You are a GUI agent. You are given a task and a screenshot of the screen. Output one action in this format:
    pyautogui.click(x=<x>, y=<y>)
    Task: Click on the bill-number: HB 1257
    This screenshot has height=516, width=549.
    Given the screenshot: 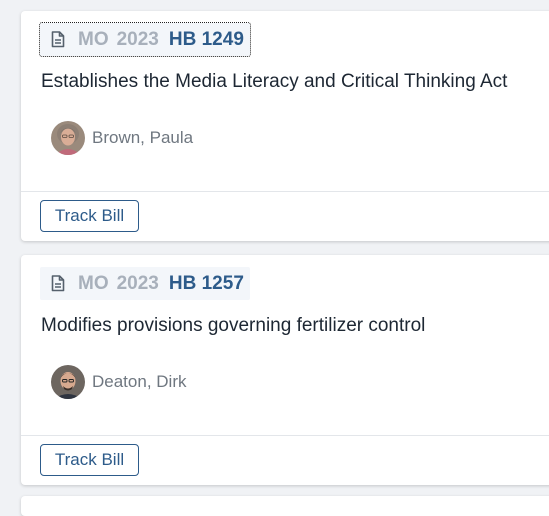 What is the action you would take?
    pyautogui.click(x=206, y=284)
    